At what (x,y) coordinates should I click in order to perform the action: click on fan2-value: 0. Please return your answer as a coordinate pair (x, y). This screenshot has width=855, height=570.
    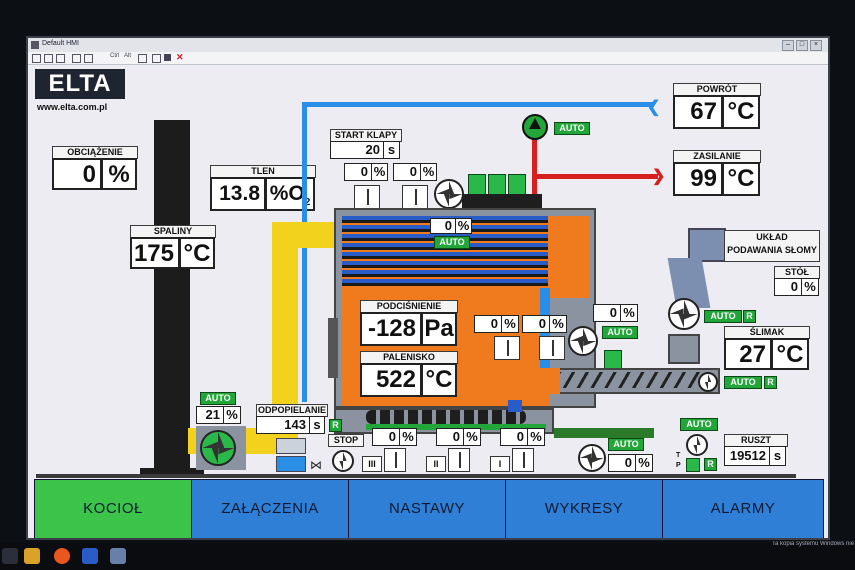
    Looking at the image, I should click on (607, 313).